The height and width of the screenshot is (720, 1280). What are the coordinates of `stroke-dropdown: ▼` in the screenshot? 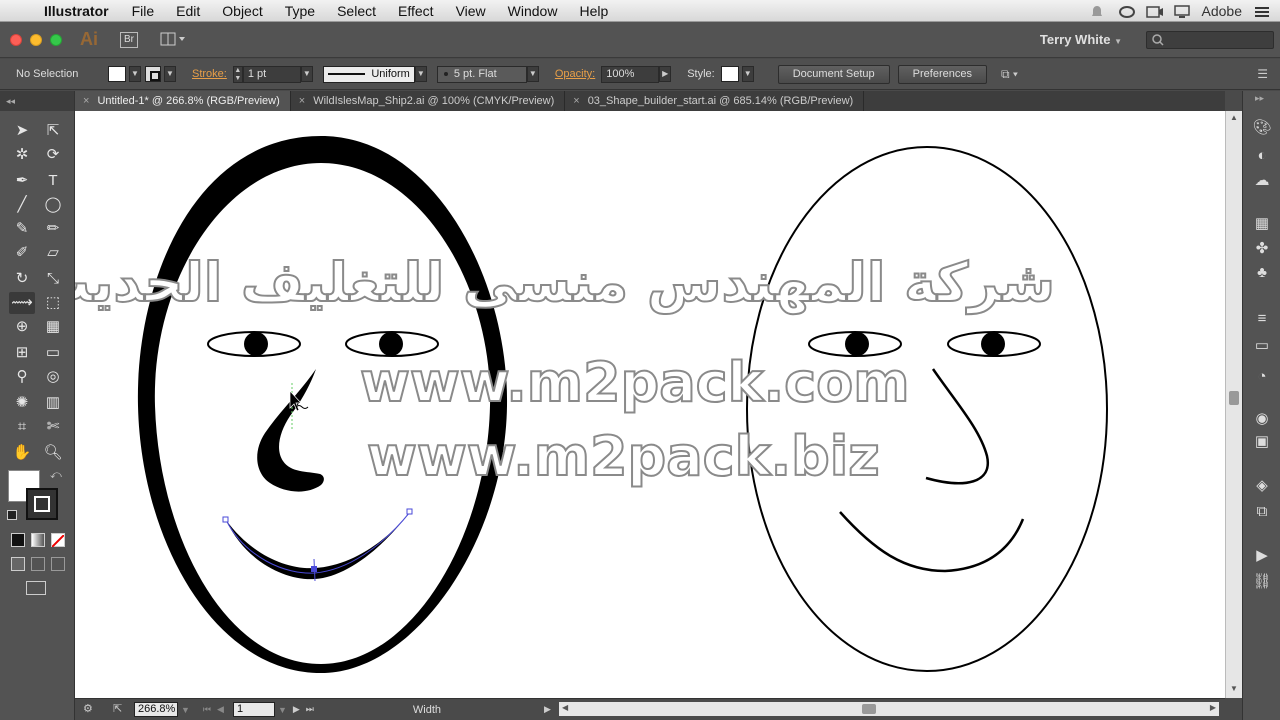 It's located at (170, 74).